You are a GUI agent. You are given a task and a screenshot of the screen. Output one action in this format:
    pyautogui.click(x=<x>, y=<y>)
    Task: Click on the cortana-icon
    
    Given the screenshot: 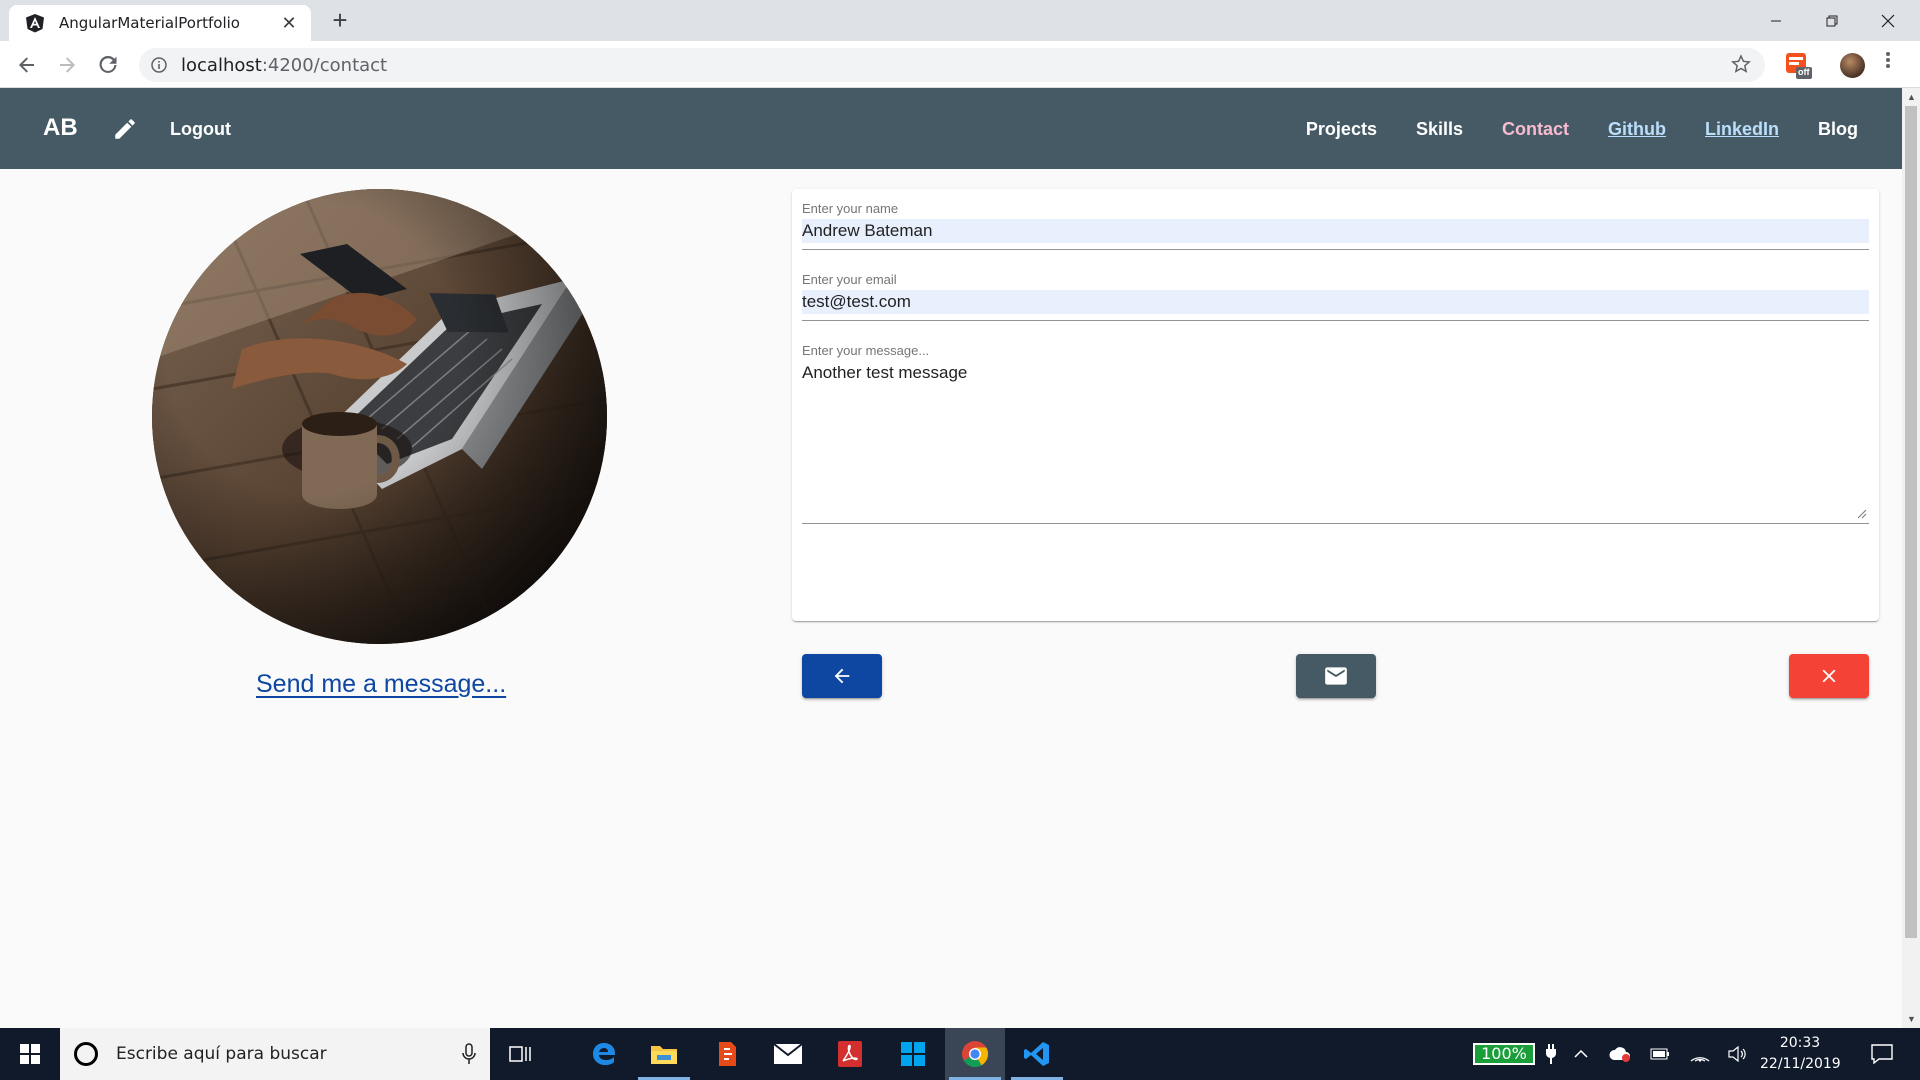 What is the action you would take?
    pyautogui.click(x=86, y=1054)
    